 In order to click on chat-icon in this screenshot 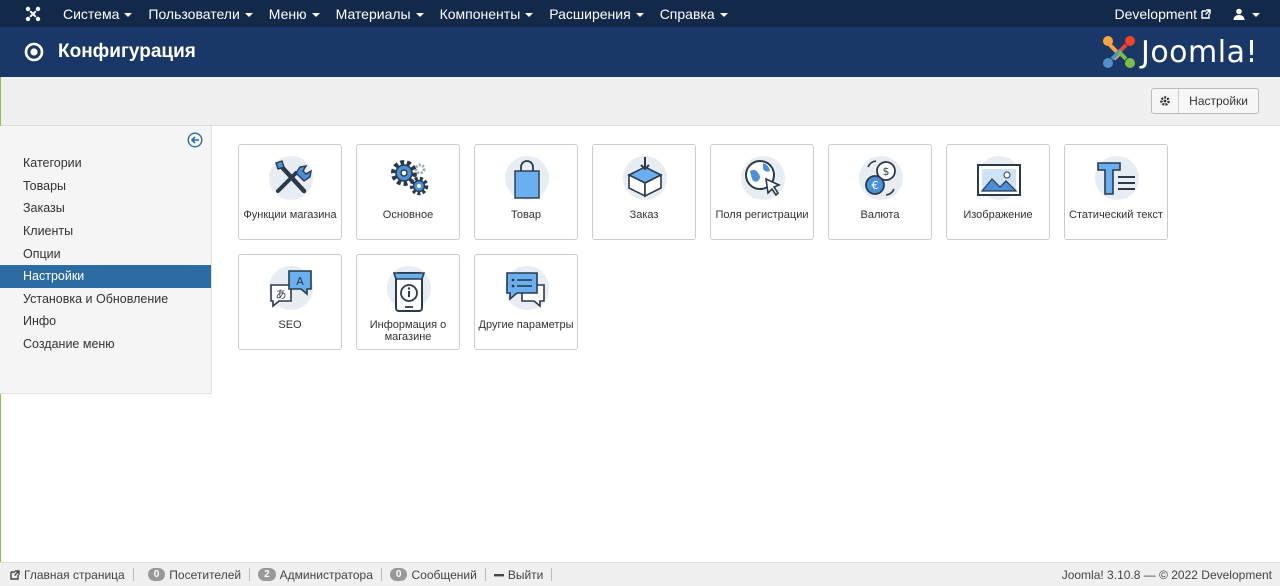, I will do `click(527, 288)`.